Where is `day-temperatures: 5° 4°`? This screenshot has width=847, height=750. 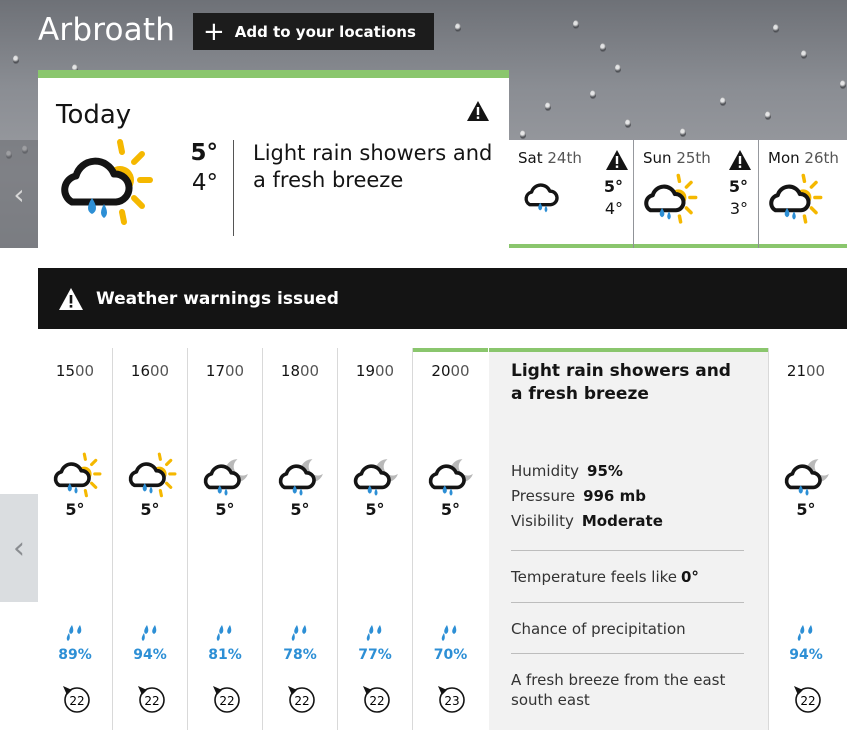
day-temperatures: 5° 4° is located at coordinates (613, 197).